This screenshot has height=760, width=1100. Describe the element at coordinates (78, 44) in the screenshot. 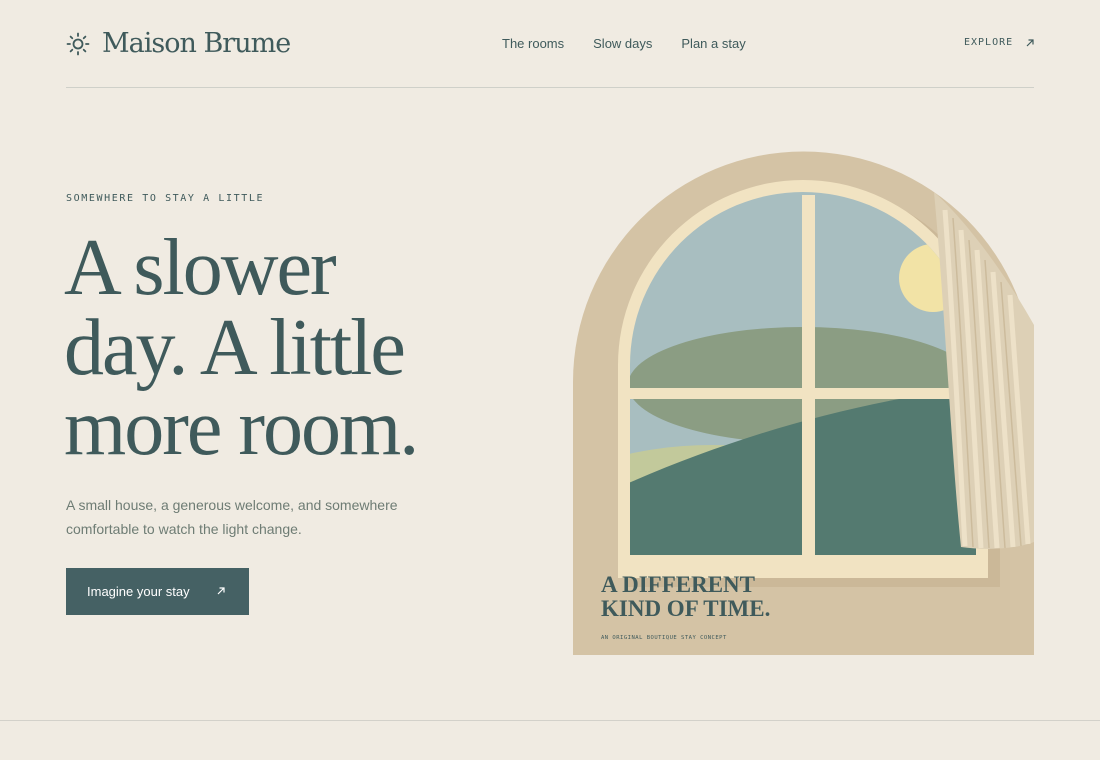

I see `sun-icon` at that location.